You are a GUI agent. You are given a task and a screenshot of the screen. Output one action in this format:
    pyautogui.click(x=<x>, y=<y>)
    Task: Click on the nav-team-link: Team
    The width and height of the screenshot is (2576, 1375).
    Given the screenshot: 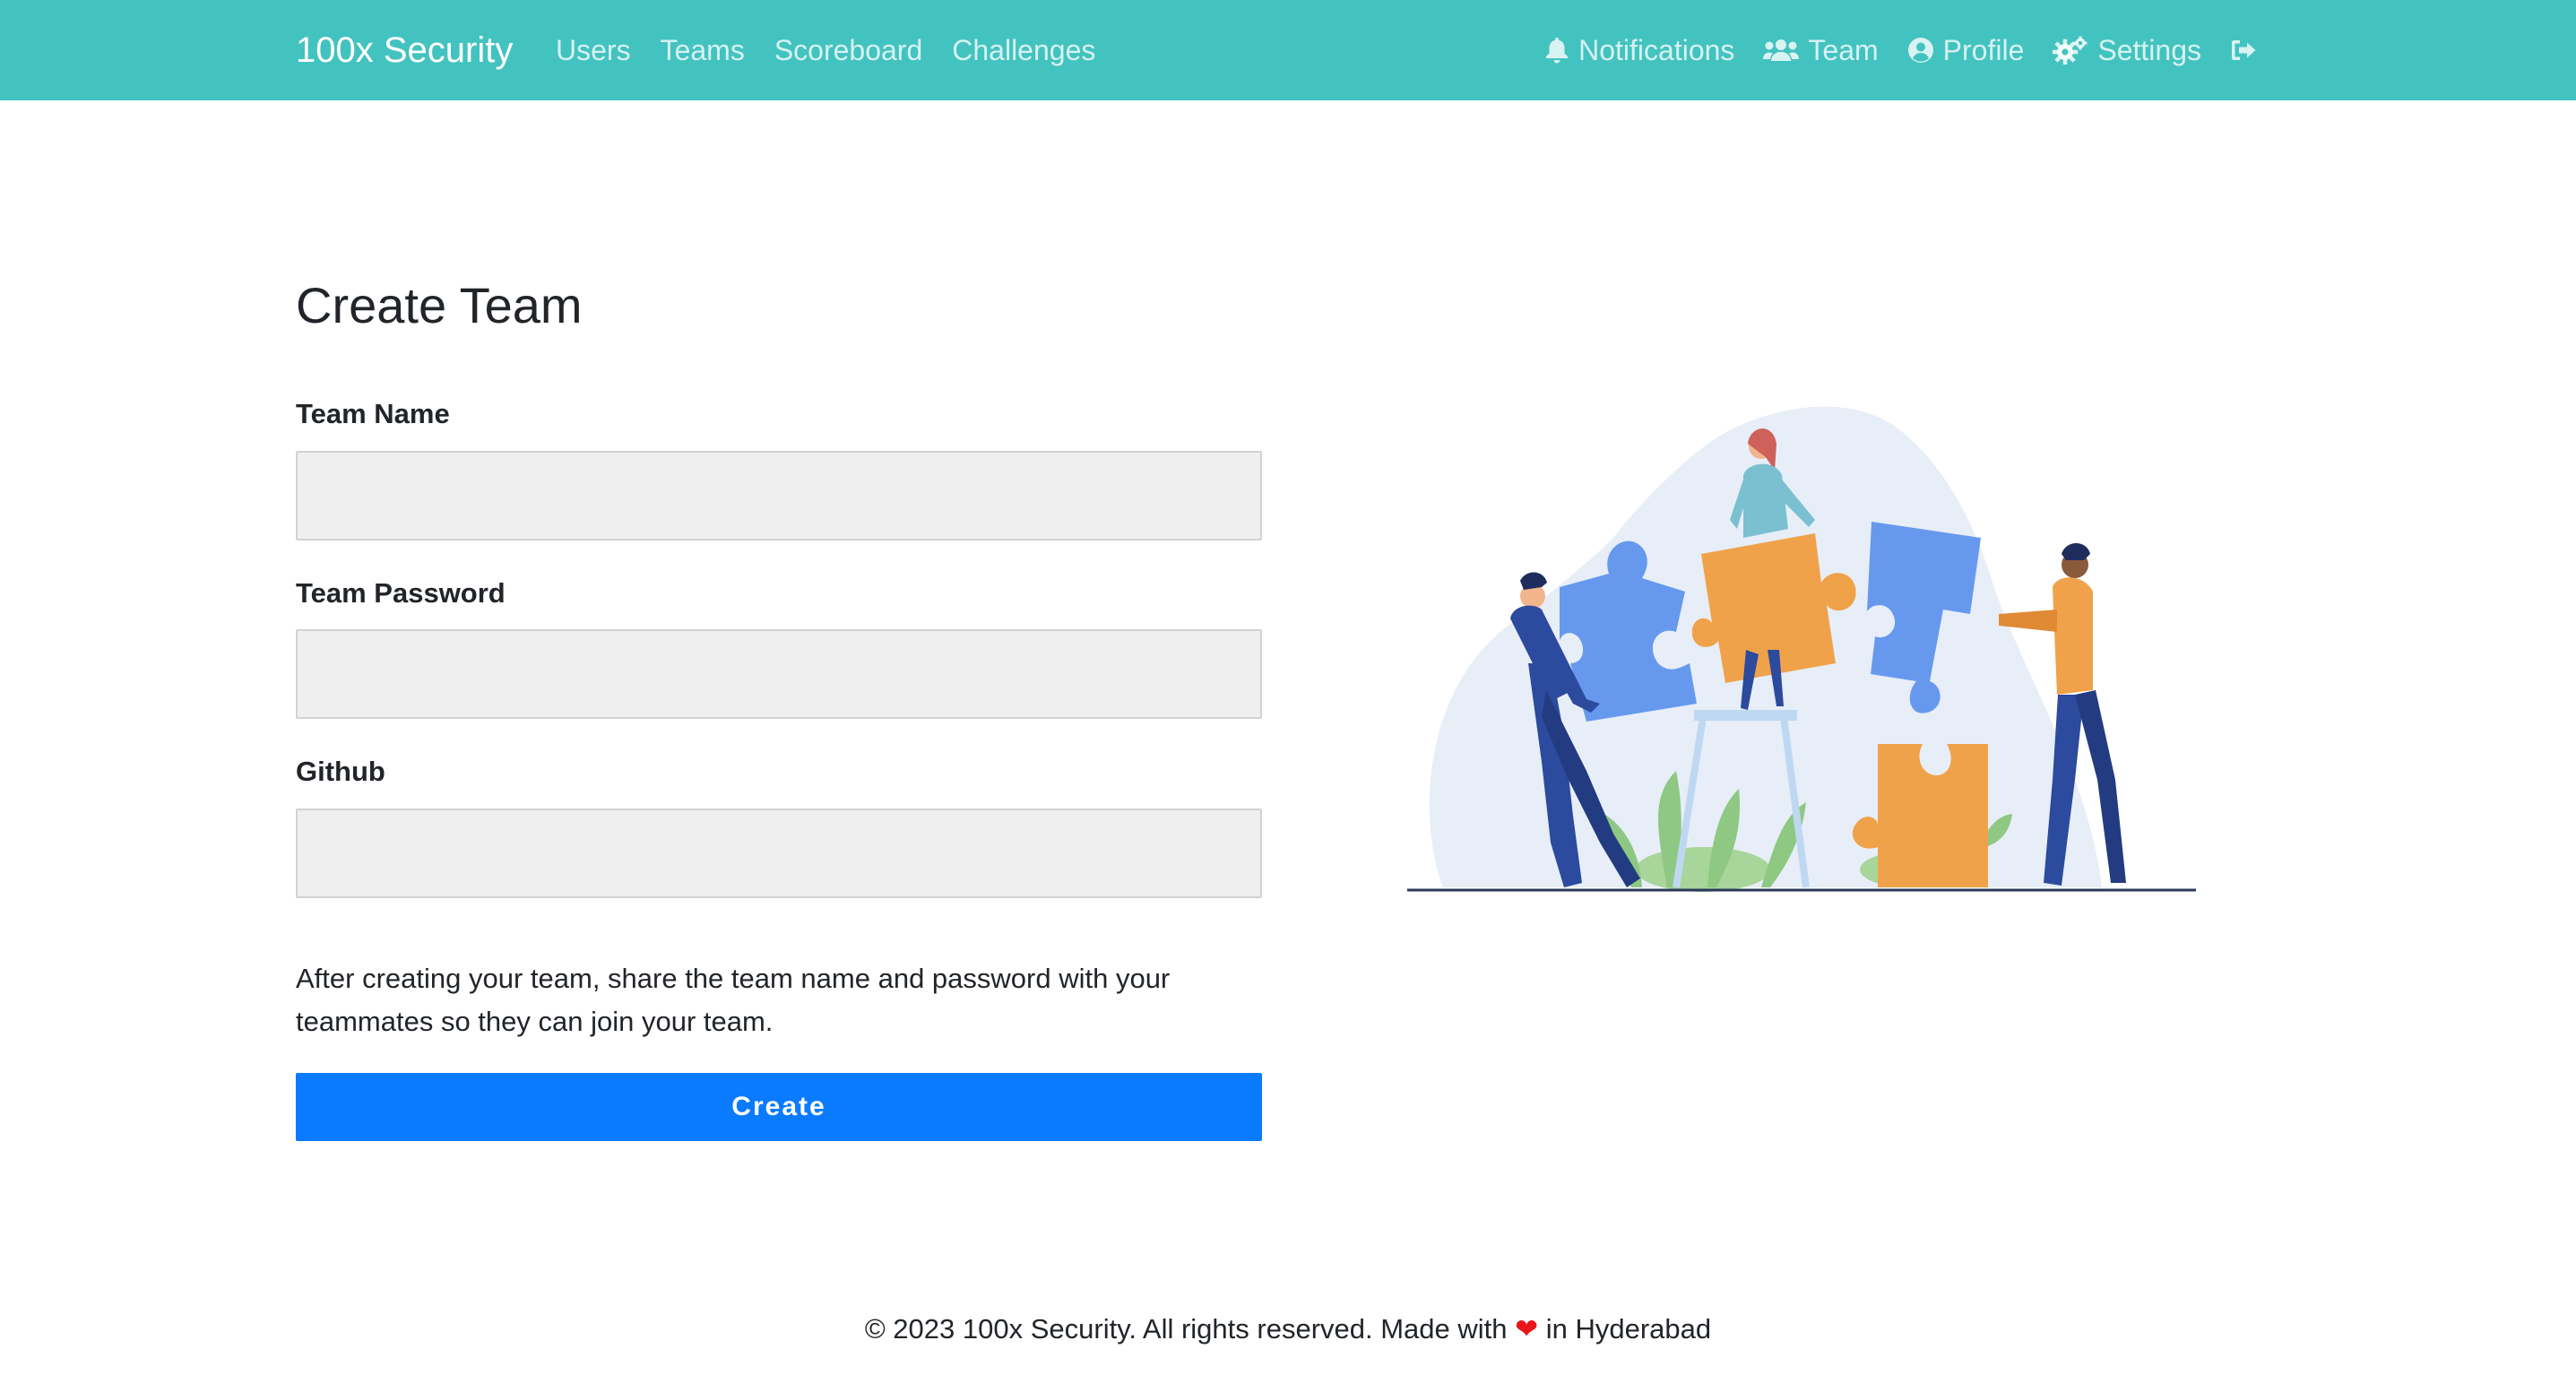 What is the action you would take?
    pyautogui.click(x=1821, y=50)
    